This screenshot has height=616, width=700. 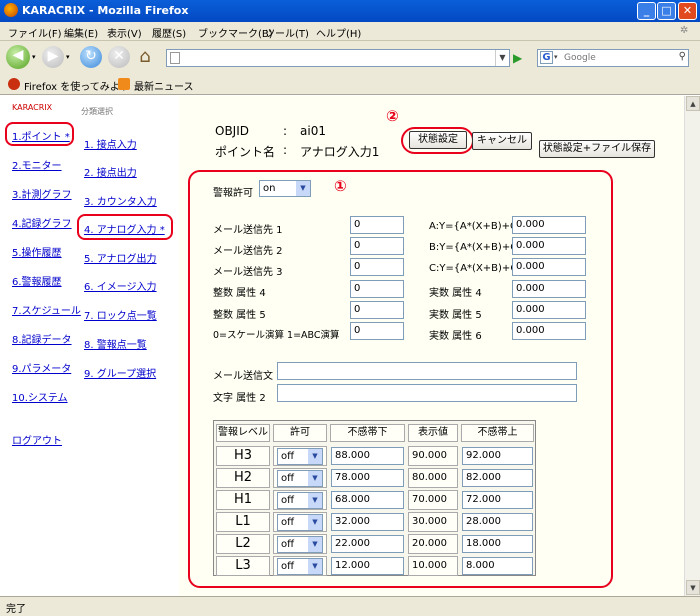 What do you see at coordinates (338, 32) in the screenshot?
I see `menu-help: ヘルプ(H)` at bounding box center [338, 32].